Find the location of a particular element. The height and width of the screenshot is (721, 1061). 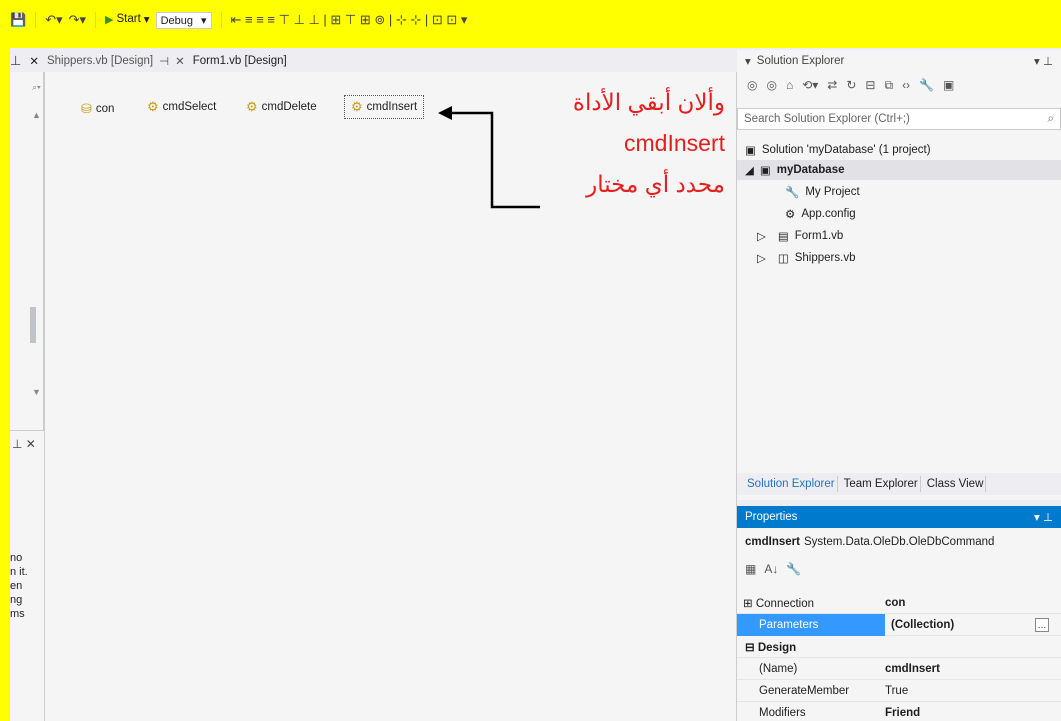

annotation-line: محدد أي مختار is located at coordinates (655, 184).